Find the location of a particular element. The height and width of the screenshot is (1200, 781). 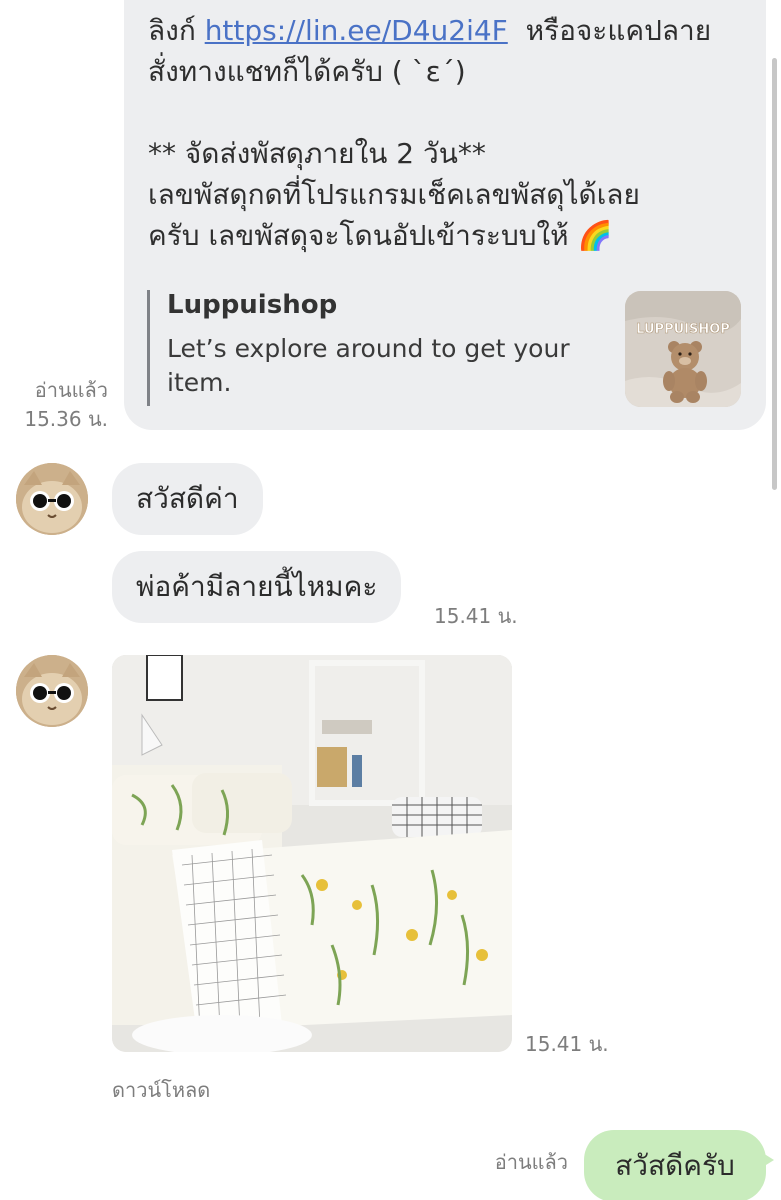

download-link: ดาวน์โหลด is located at coordinates (161, 1090).